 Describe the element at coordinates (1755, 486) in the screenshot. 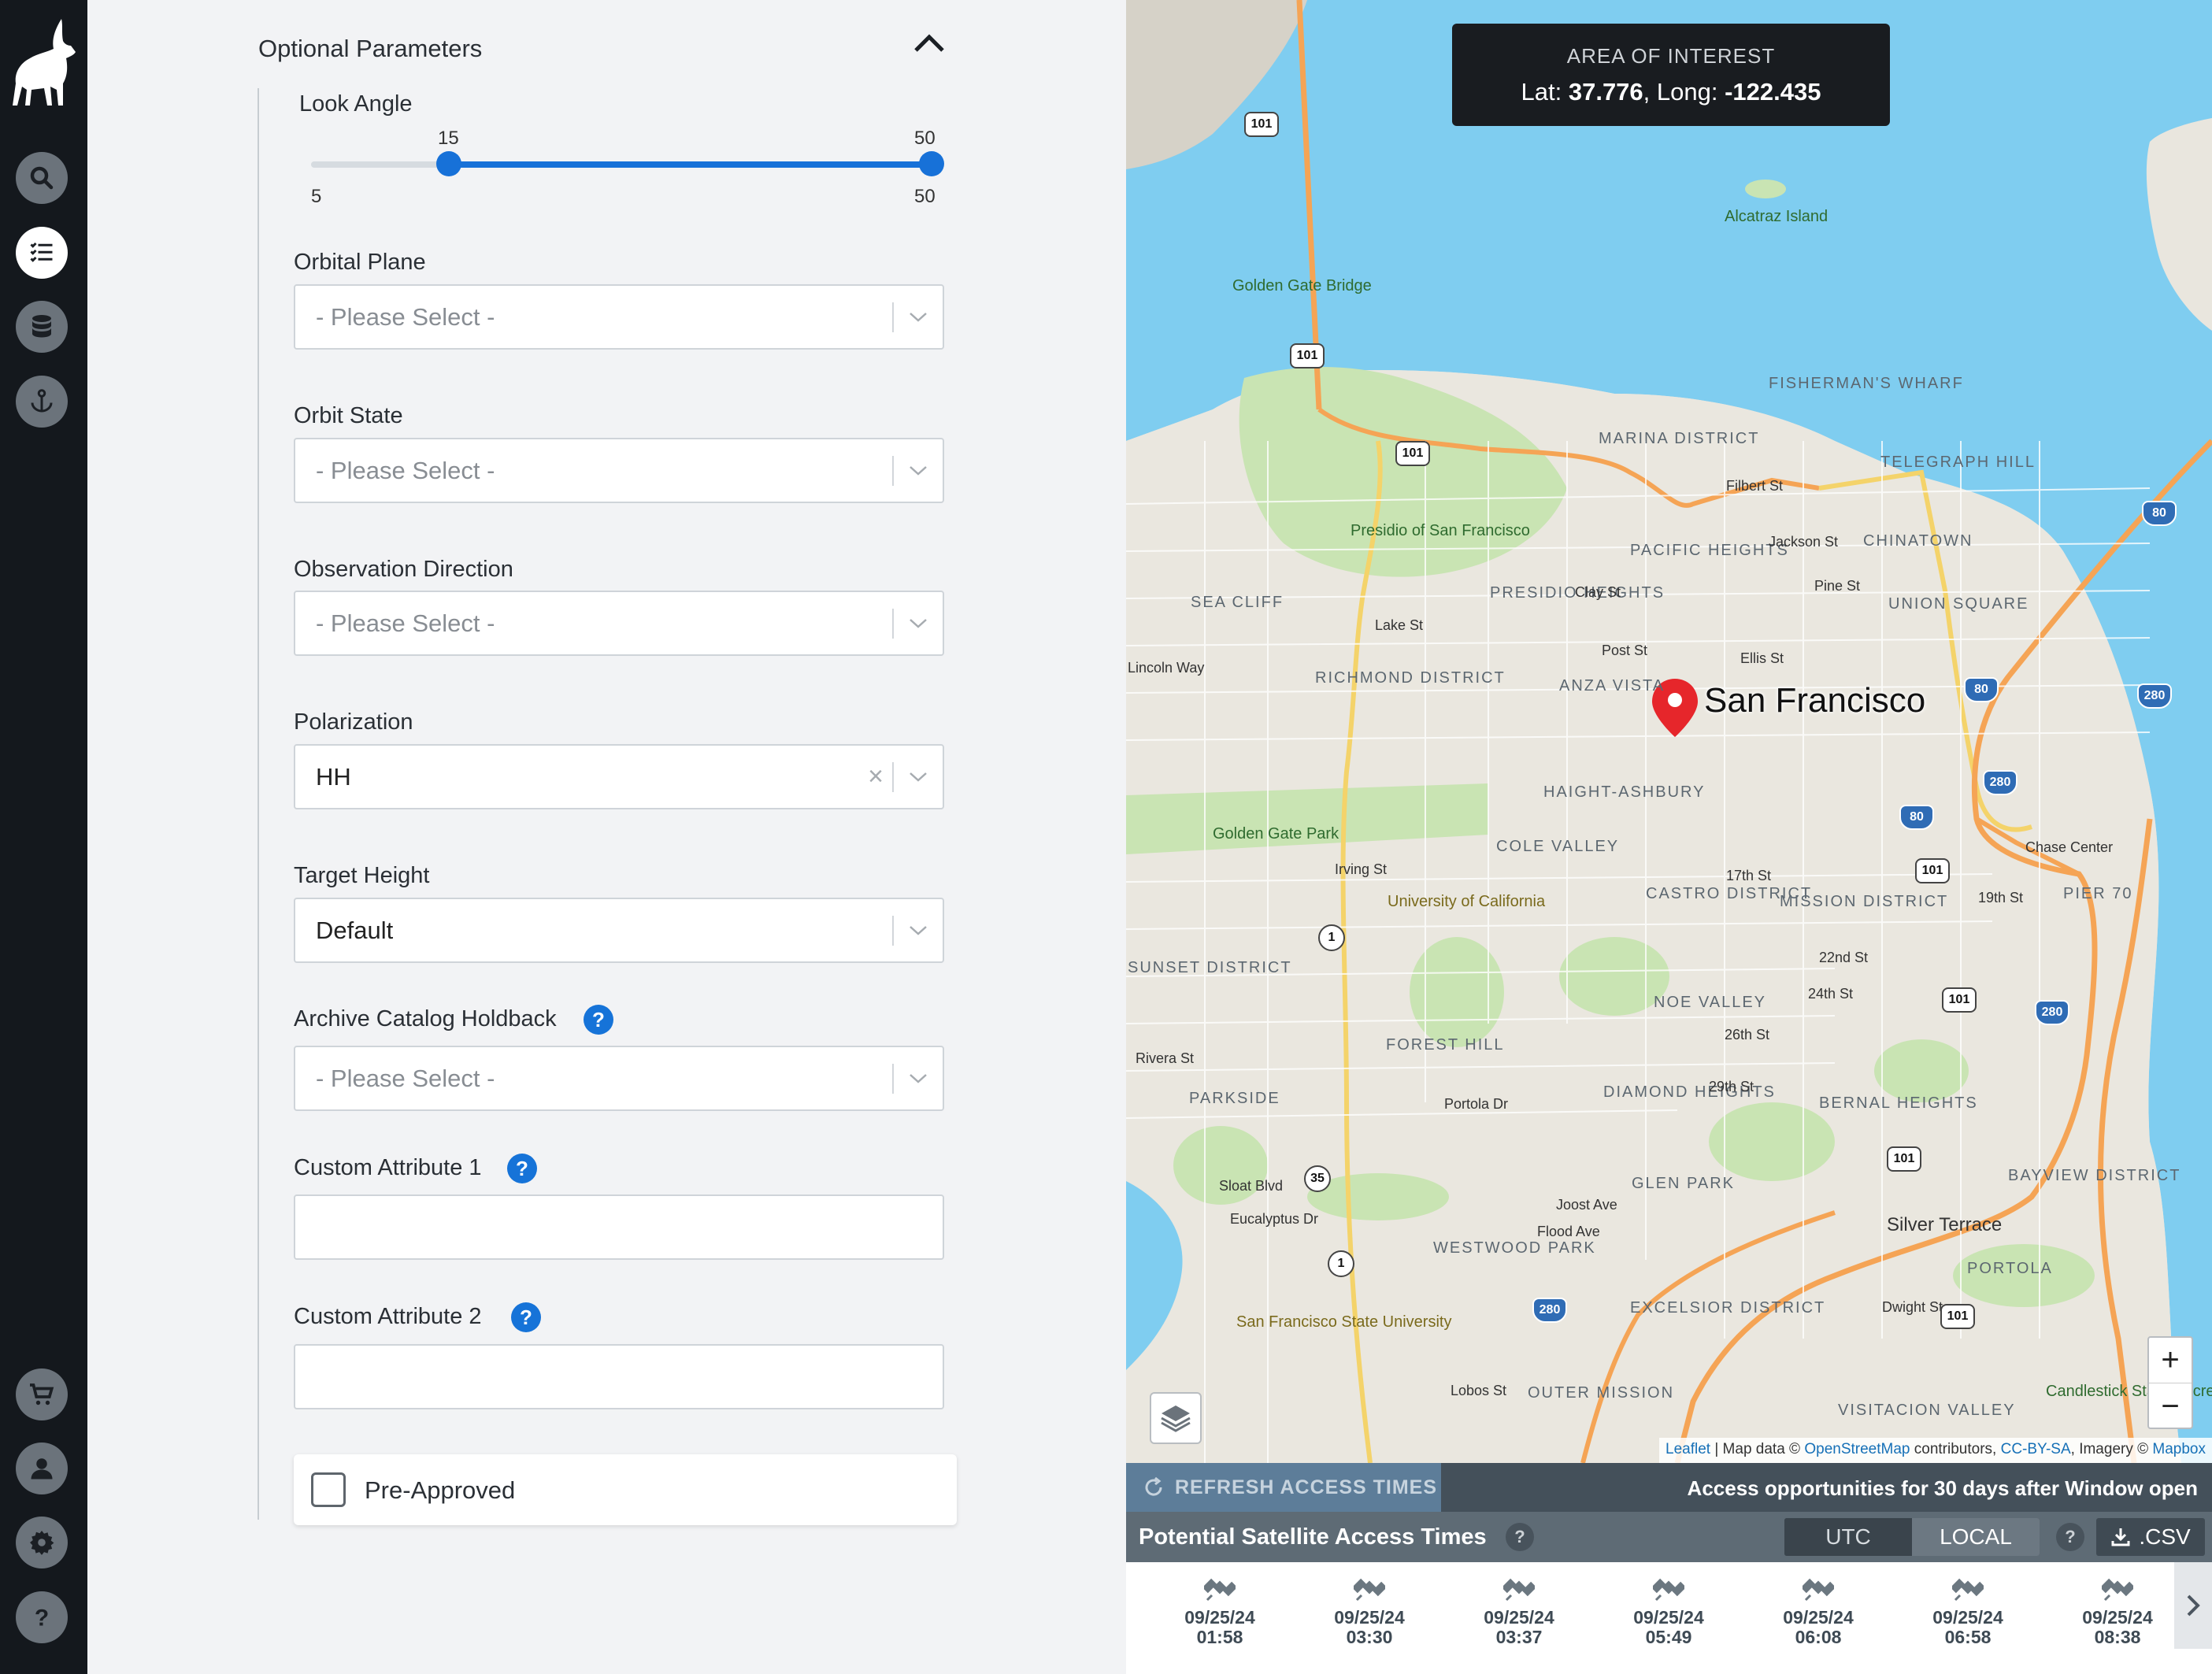

I see `map-street-label: Filbert St` at that location.